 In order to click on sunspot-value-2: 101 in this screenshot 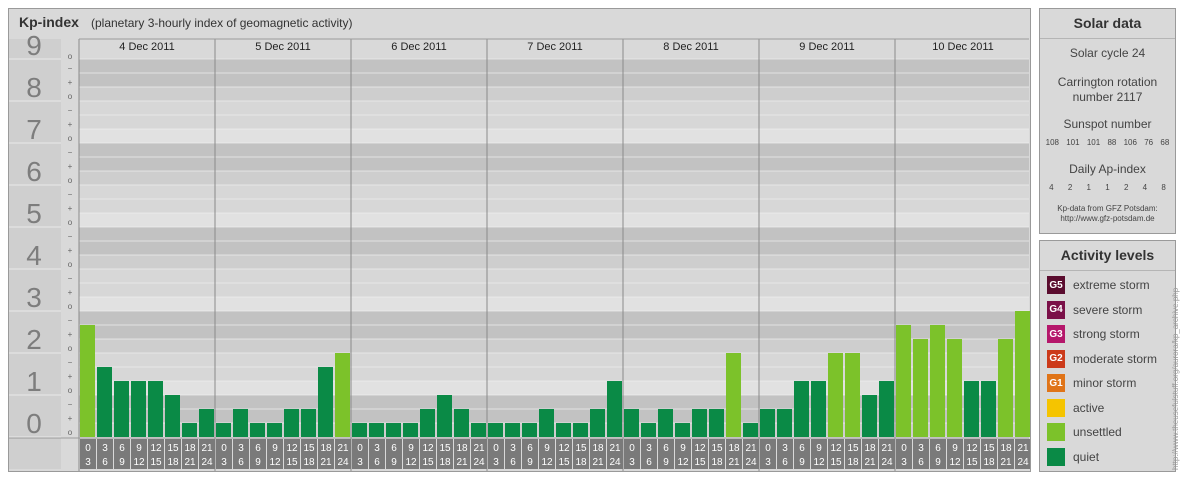, I will do `click(1093, 142)`.